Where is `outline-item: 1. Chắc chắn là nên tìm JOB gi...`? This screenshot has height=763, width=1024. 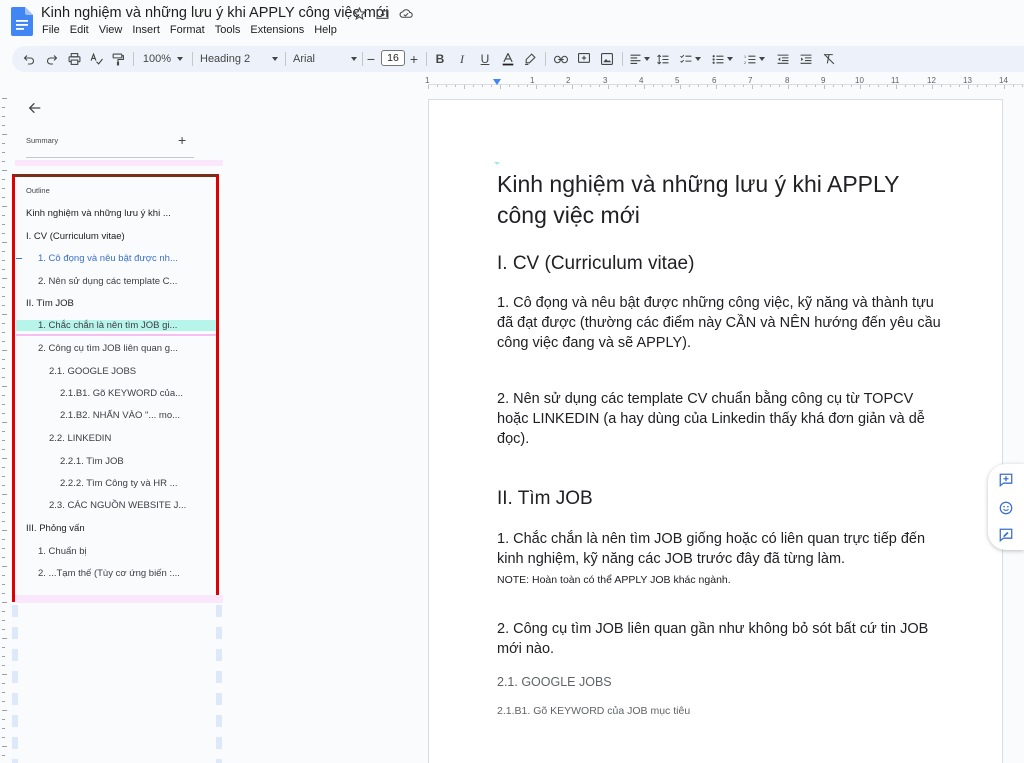
outline-item: 1. Chắc chắn là nên tìm JOB gi... is located at coordinates (107, 325).